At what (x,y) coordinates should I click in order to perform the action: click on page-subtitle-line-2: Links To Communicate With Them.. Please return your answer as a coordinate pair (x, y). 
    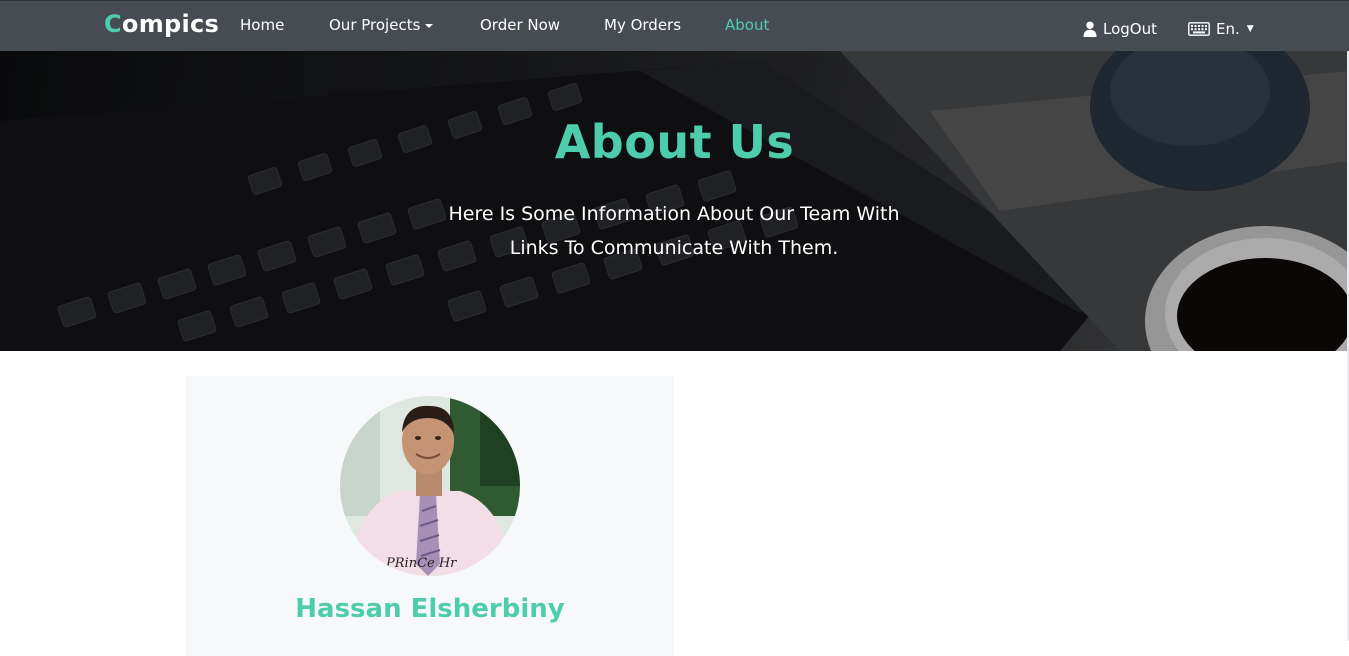
    Looking at the image, I should click on (674, 248).